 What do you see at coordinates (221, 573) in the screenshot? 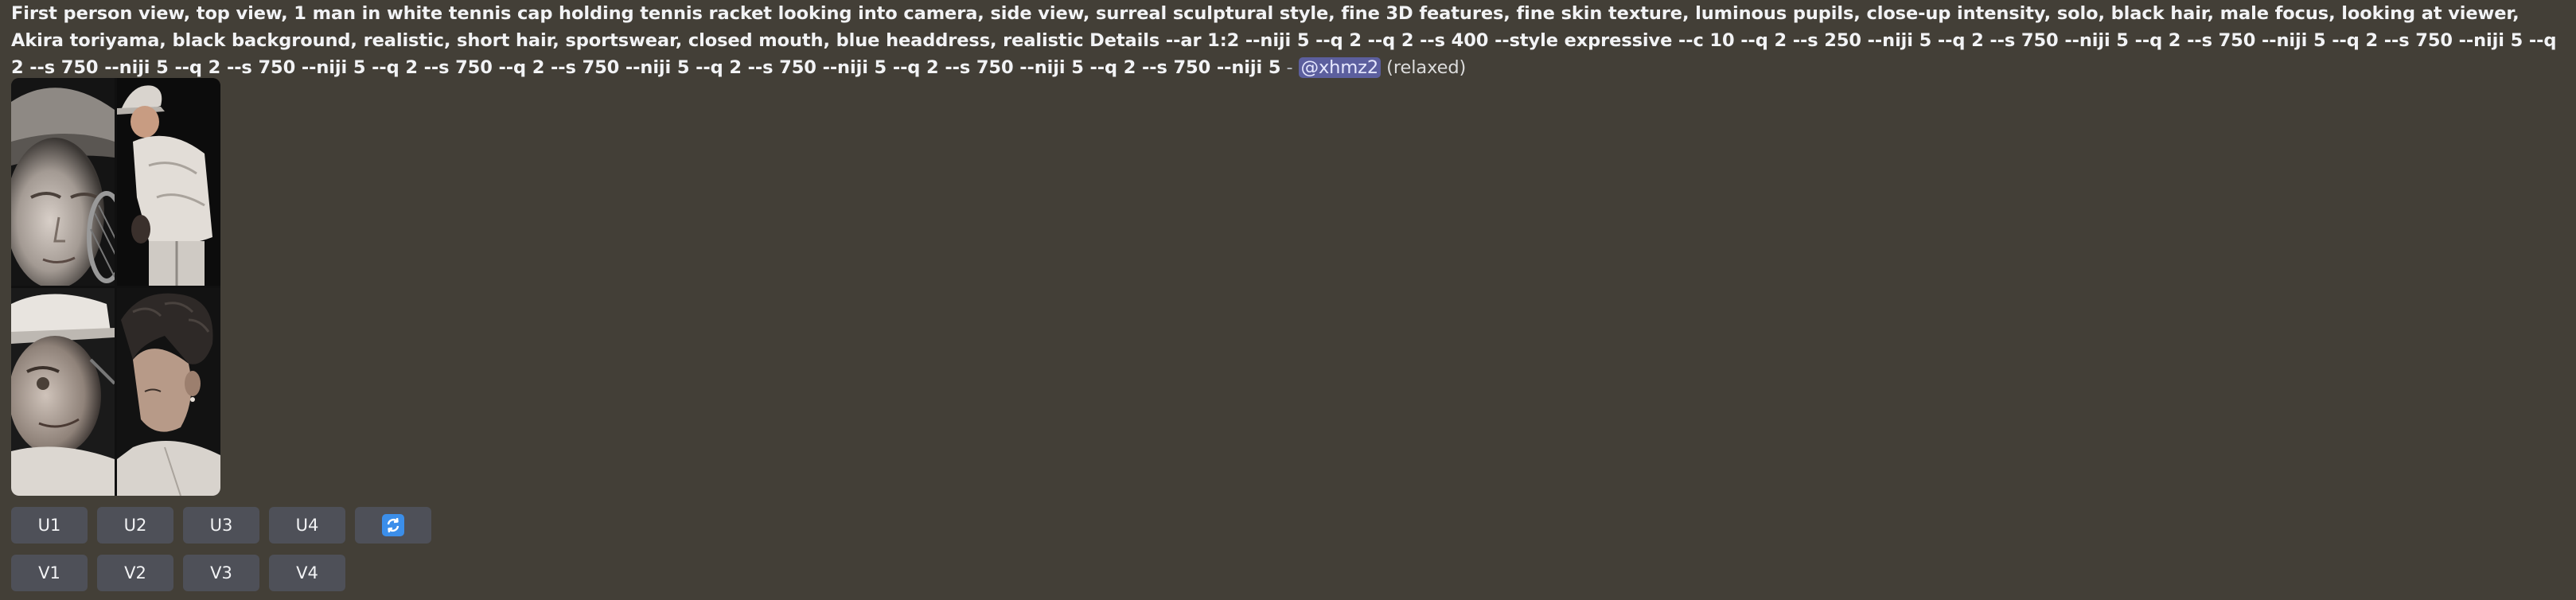
I see `variation-3-button: V3` at bounding box center [221, 573].